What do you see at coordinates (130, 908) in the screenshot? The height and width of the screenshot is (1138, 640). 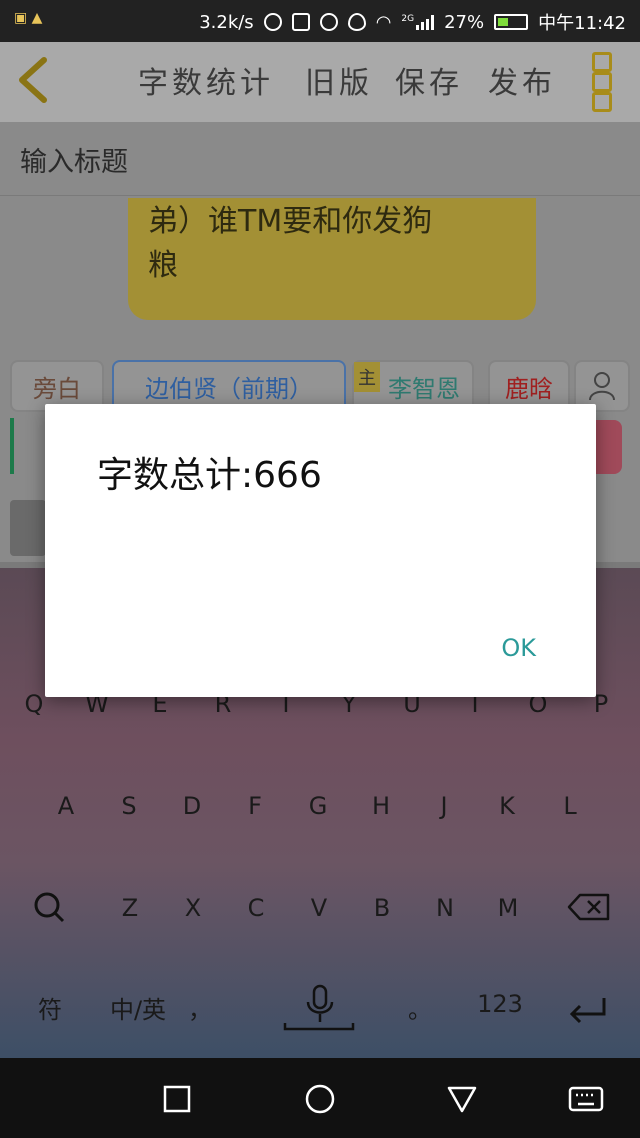 I see `key-z: Z` at bounding box center [130, 908].